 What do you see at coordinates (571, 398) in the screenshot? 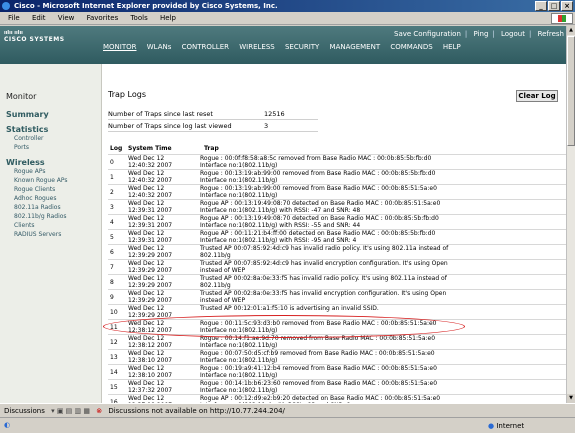
I see `scroll-down-icon: ▼` at bounding box center [571, 398].